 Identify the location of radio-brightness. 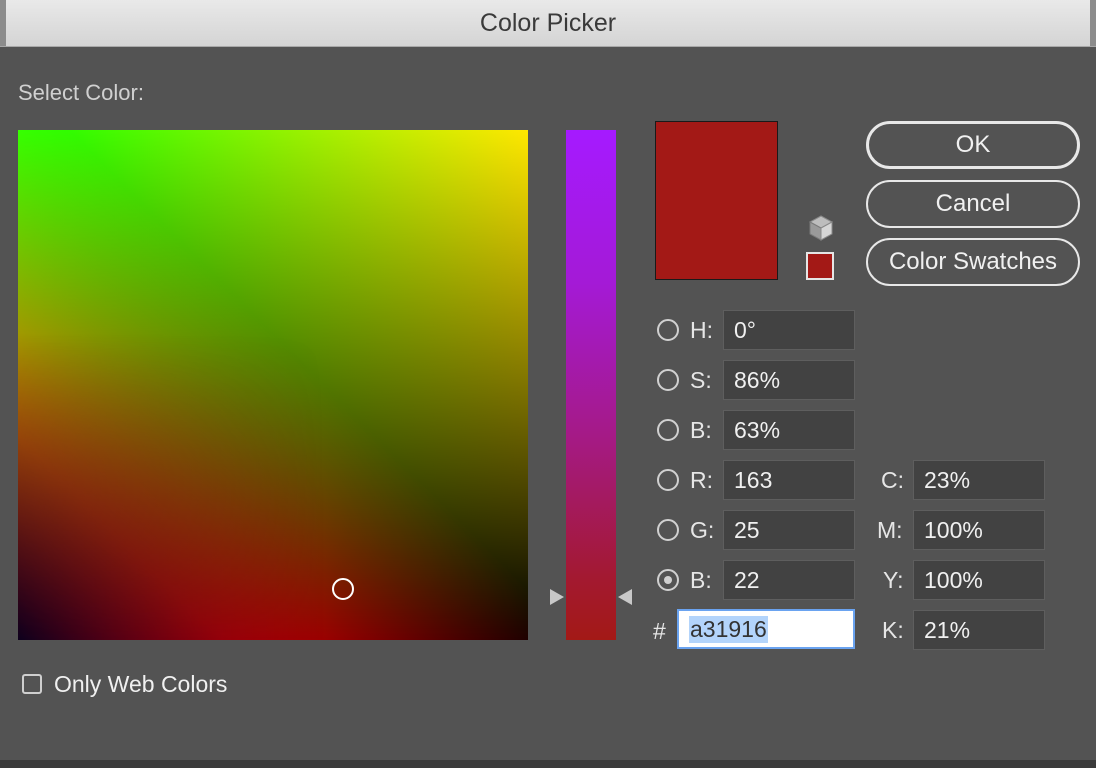
(668, 430).